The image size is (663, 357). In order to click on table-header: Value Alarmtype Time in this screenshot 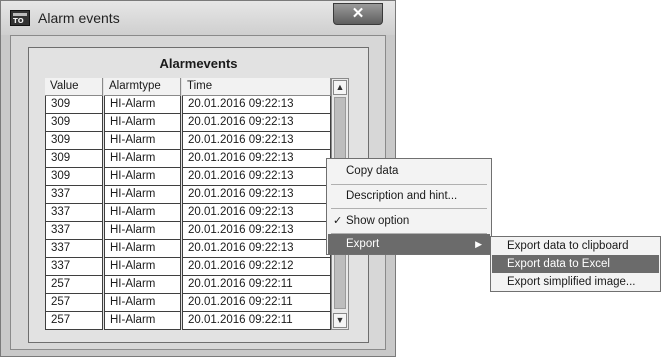, I will do `click(188, 87)`.